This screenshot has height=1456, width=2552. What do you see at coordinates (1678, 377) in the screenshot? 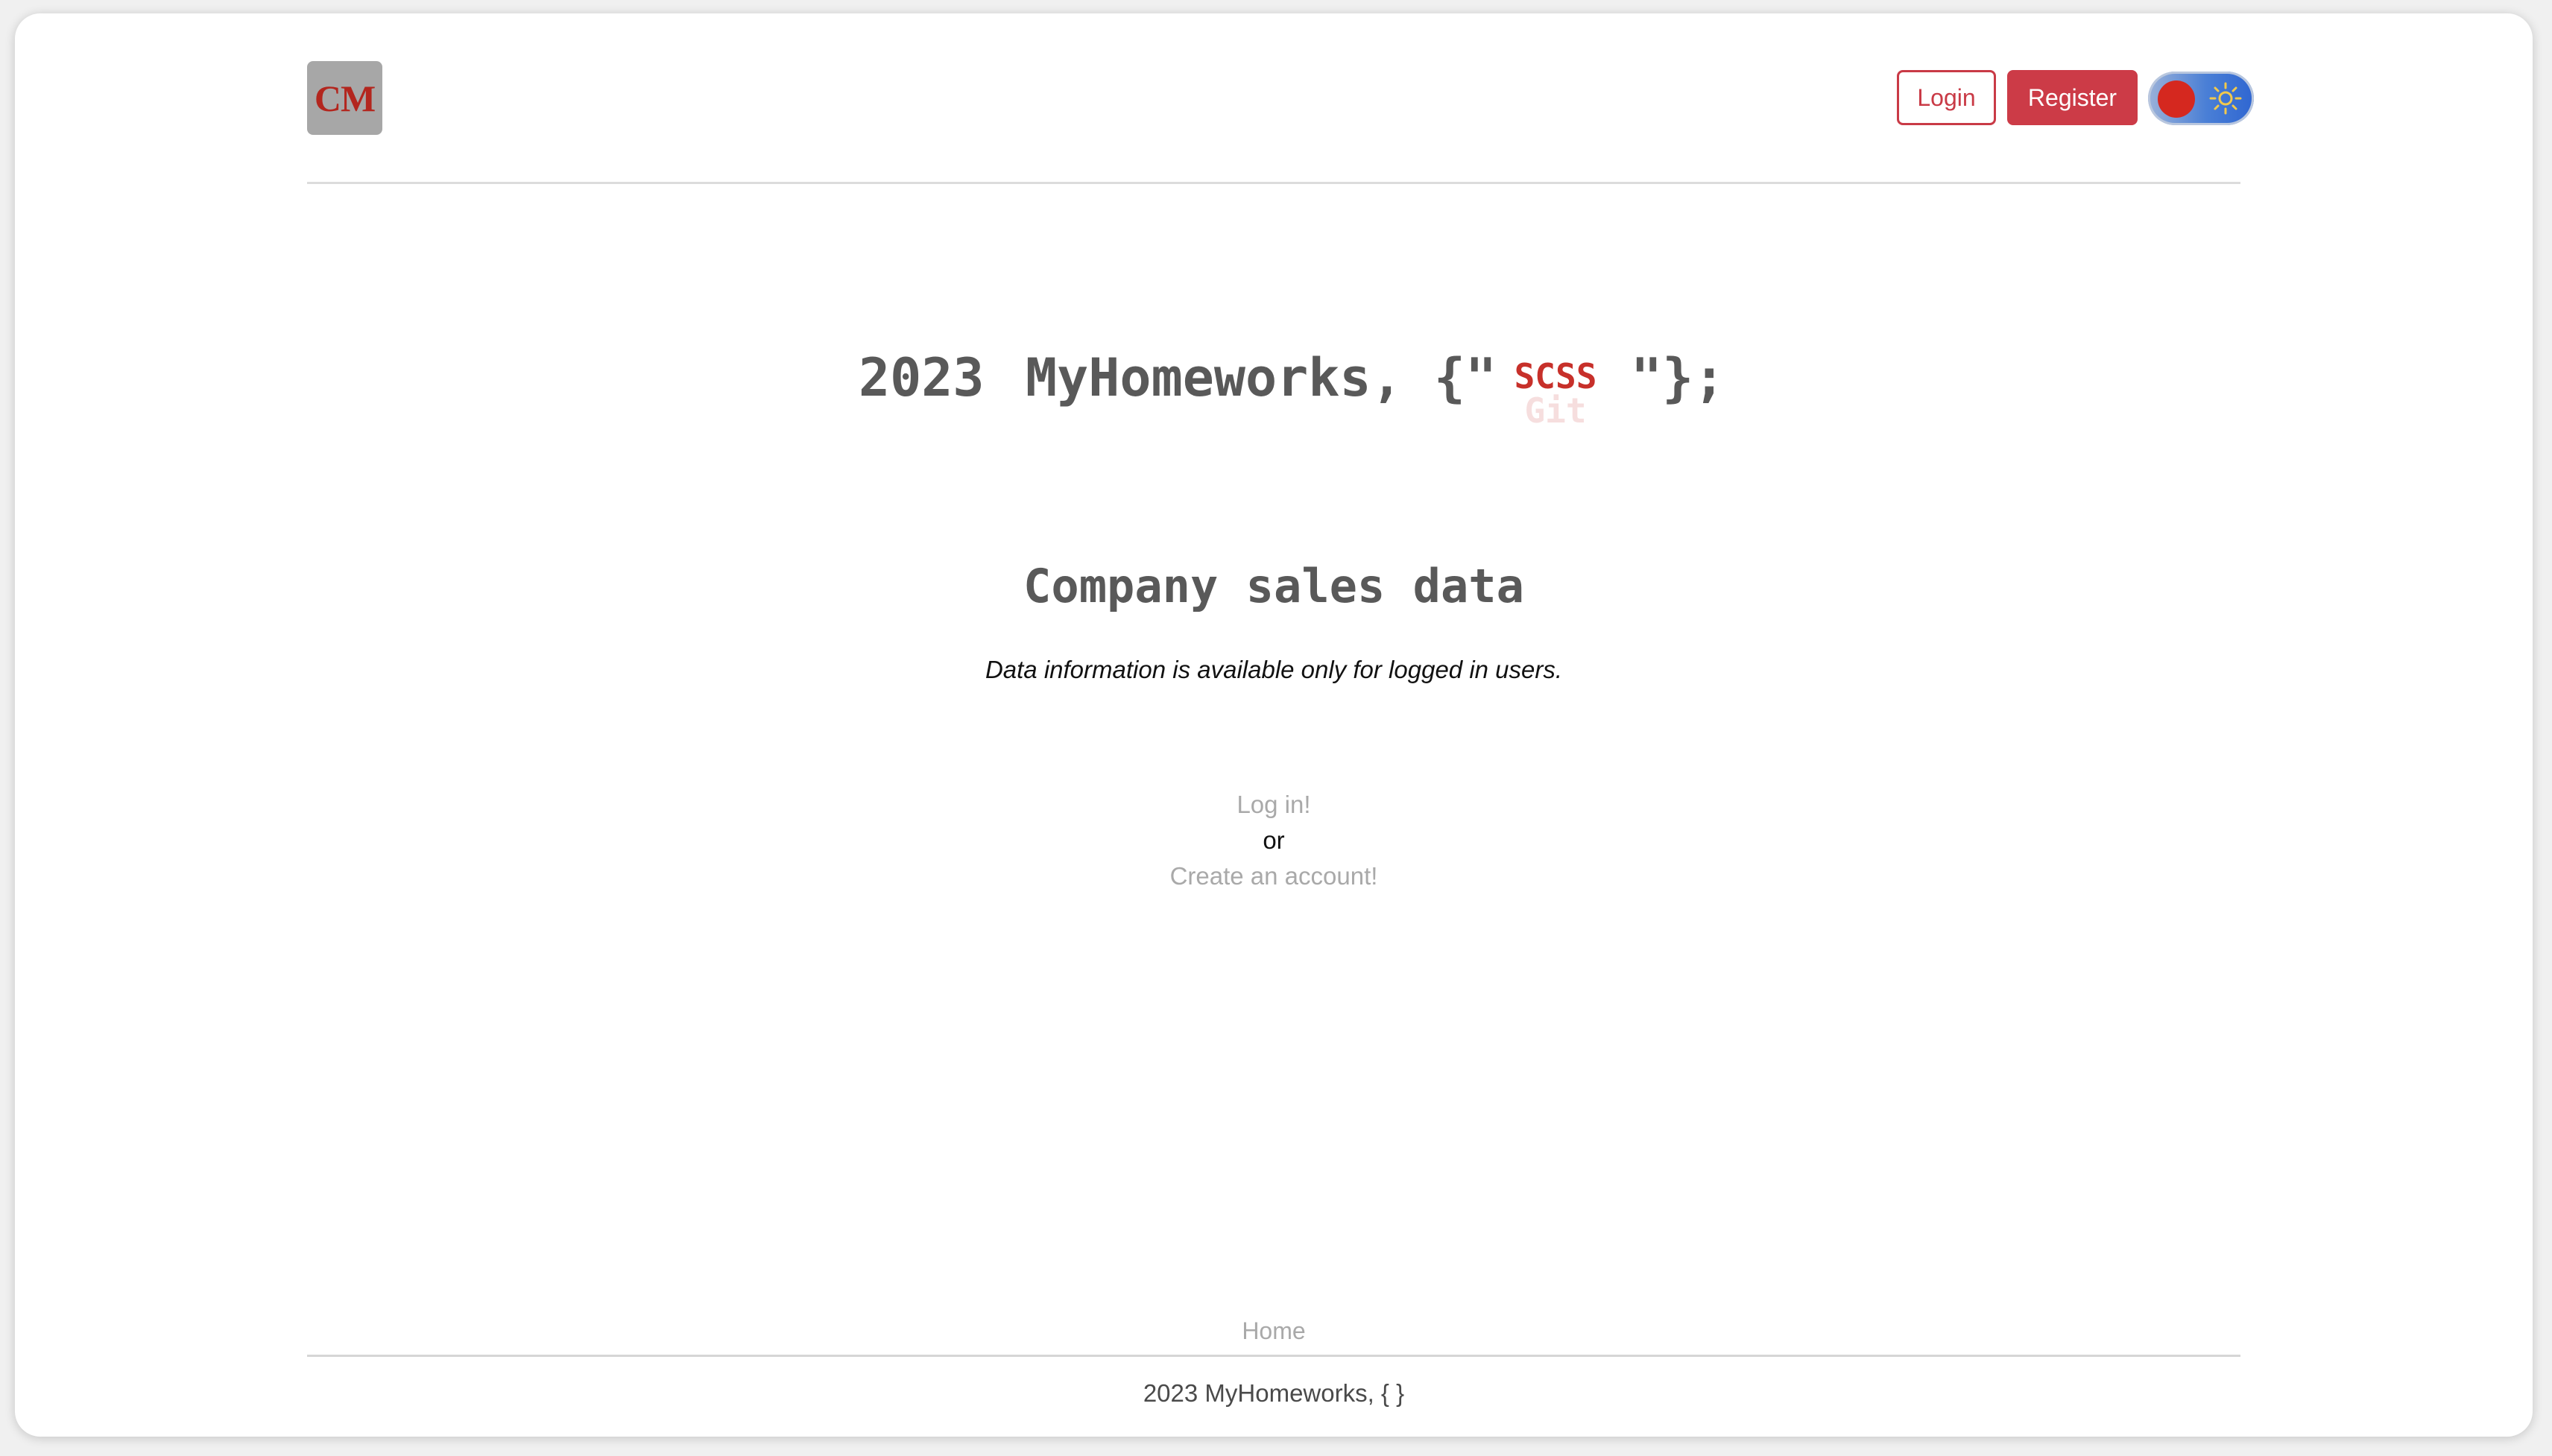
I see `hero-closing: "};` at bounding box center [1678, 377].